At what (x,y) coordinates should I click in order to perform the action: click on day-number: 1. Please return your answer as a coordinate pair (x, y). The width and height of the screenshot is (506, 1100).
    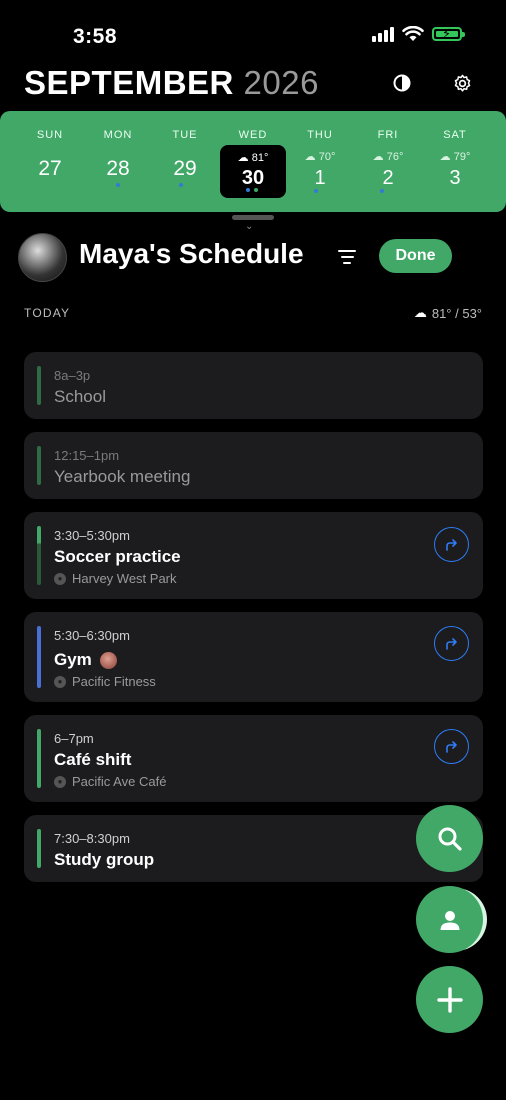
    Looking at the image, I should click on (320, 178).